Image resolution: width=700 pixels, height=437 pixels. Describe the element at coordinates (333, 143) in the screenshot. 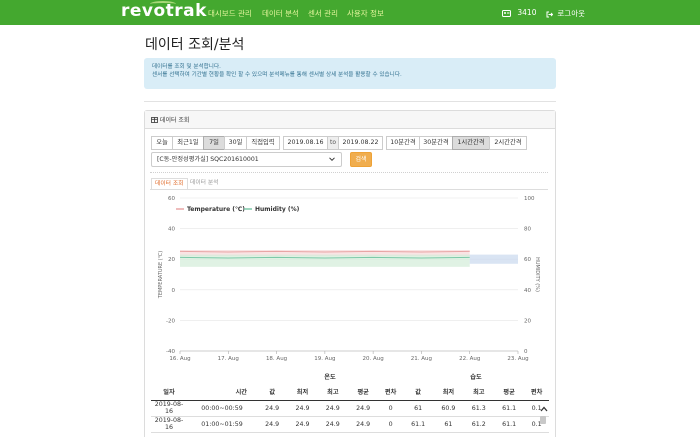

I see `date-separator: to` at that location.